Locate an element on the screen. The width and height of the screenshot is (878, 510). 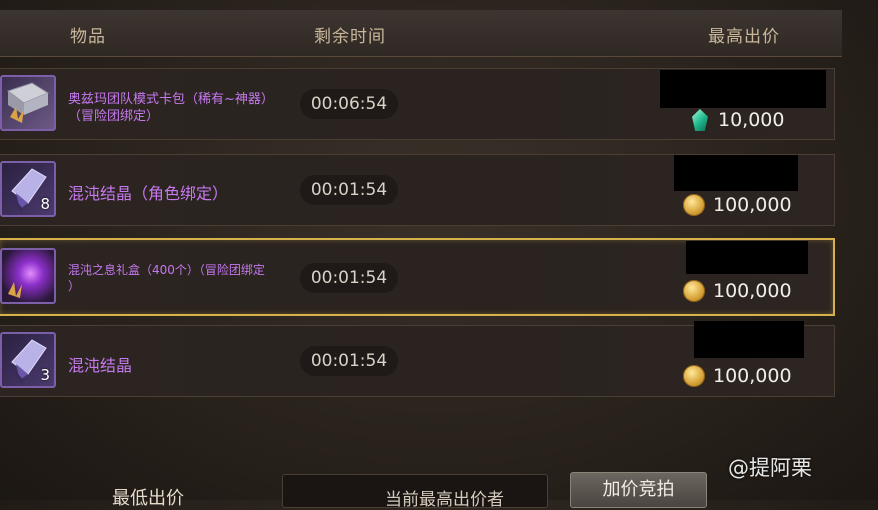
watermark: @提阿栗 is located at coordinates (770, 468).